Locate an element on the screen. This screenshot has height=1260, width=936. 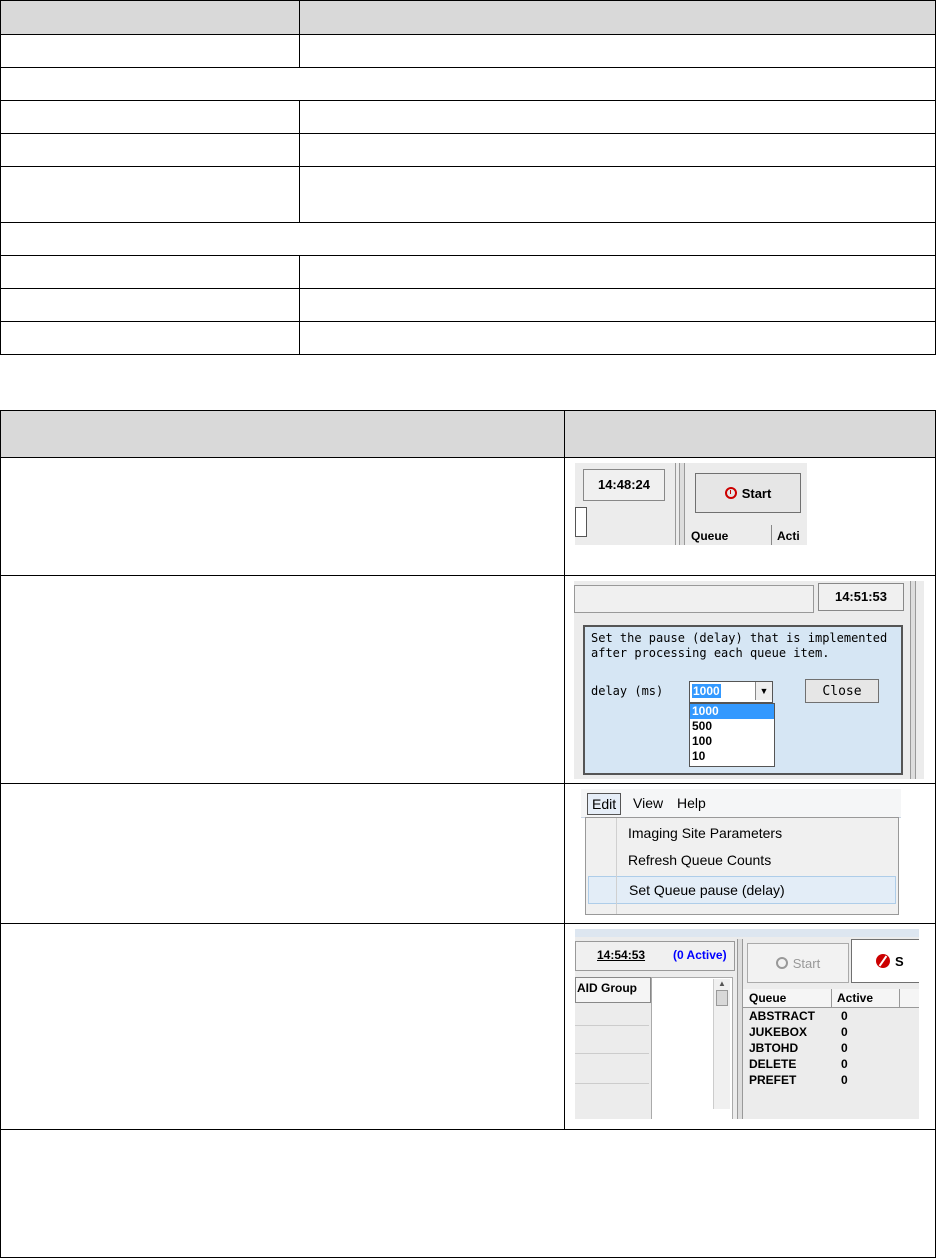
queue-row: DELETE 0 is located at coordinates (798, 1064).